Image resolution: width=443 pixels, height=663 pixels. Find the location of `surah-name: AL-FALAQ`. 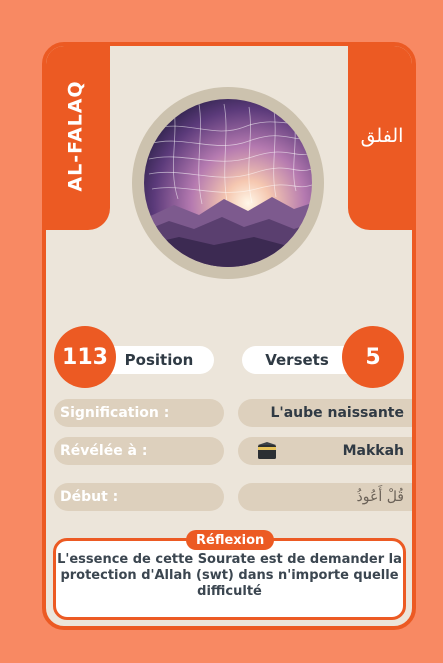

surah-name: AL-FALAQ is located at coordinates (76, 136).